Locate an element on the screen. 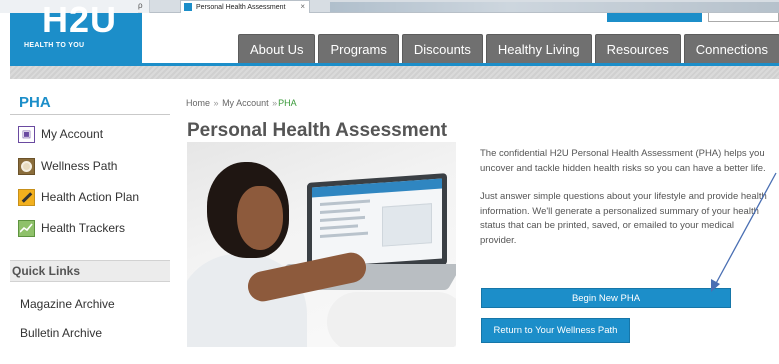 The width and height of the screenshot is (779, 364). return-to-wellness-path-button: Return to Your Wellness Path is located at coordinates (555, 330).